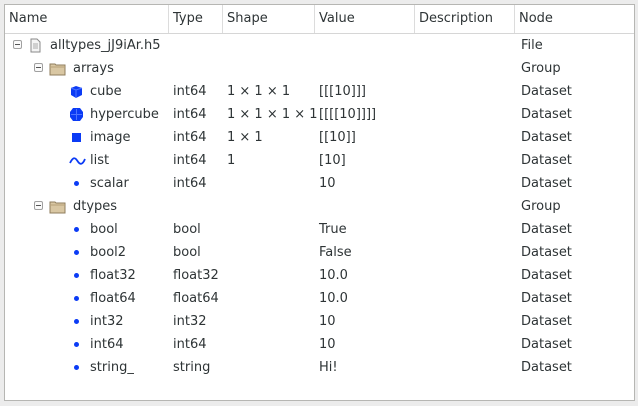  What do you see at coordinates (196, 298) in the screenshot?
I see `cell-type: float64` at bounding box center [196, 298].